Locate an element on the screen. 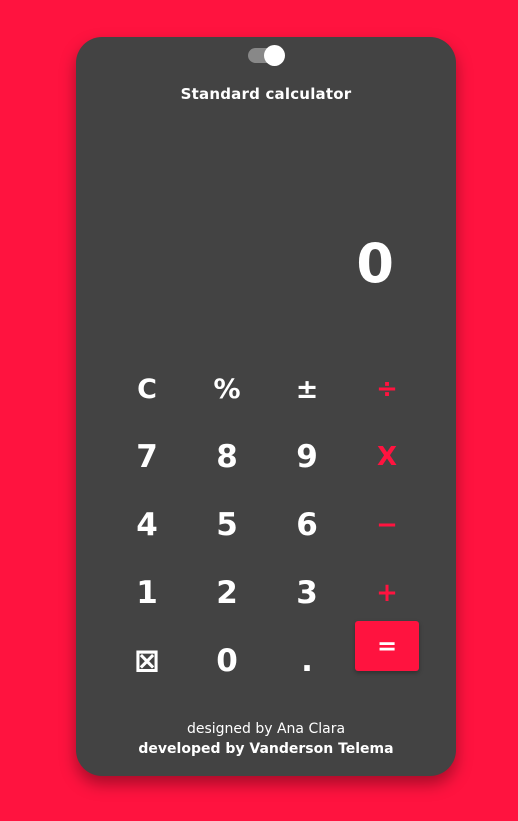 The width and height of the screenshot is (518, 821). multiply-button: X is located at coordinates (387, 457).